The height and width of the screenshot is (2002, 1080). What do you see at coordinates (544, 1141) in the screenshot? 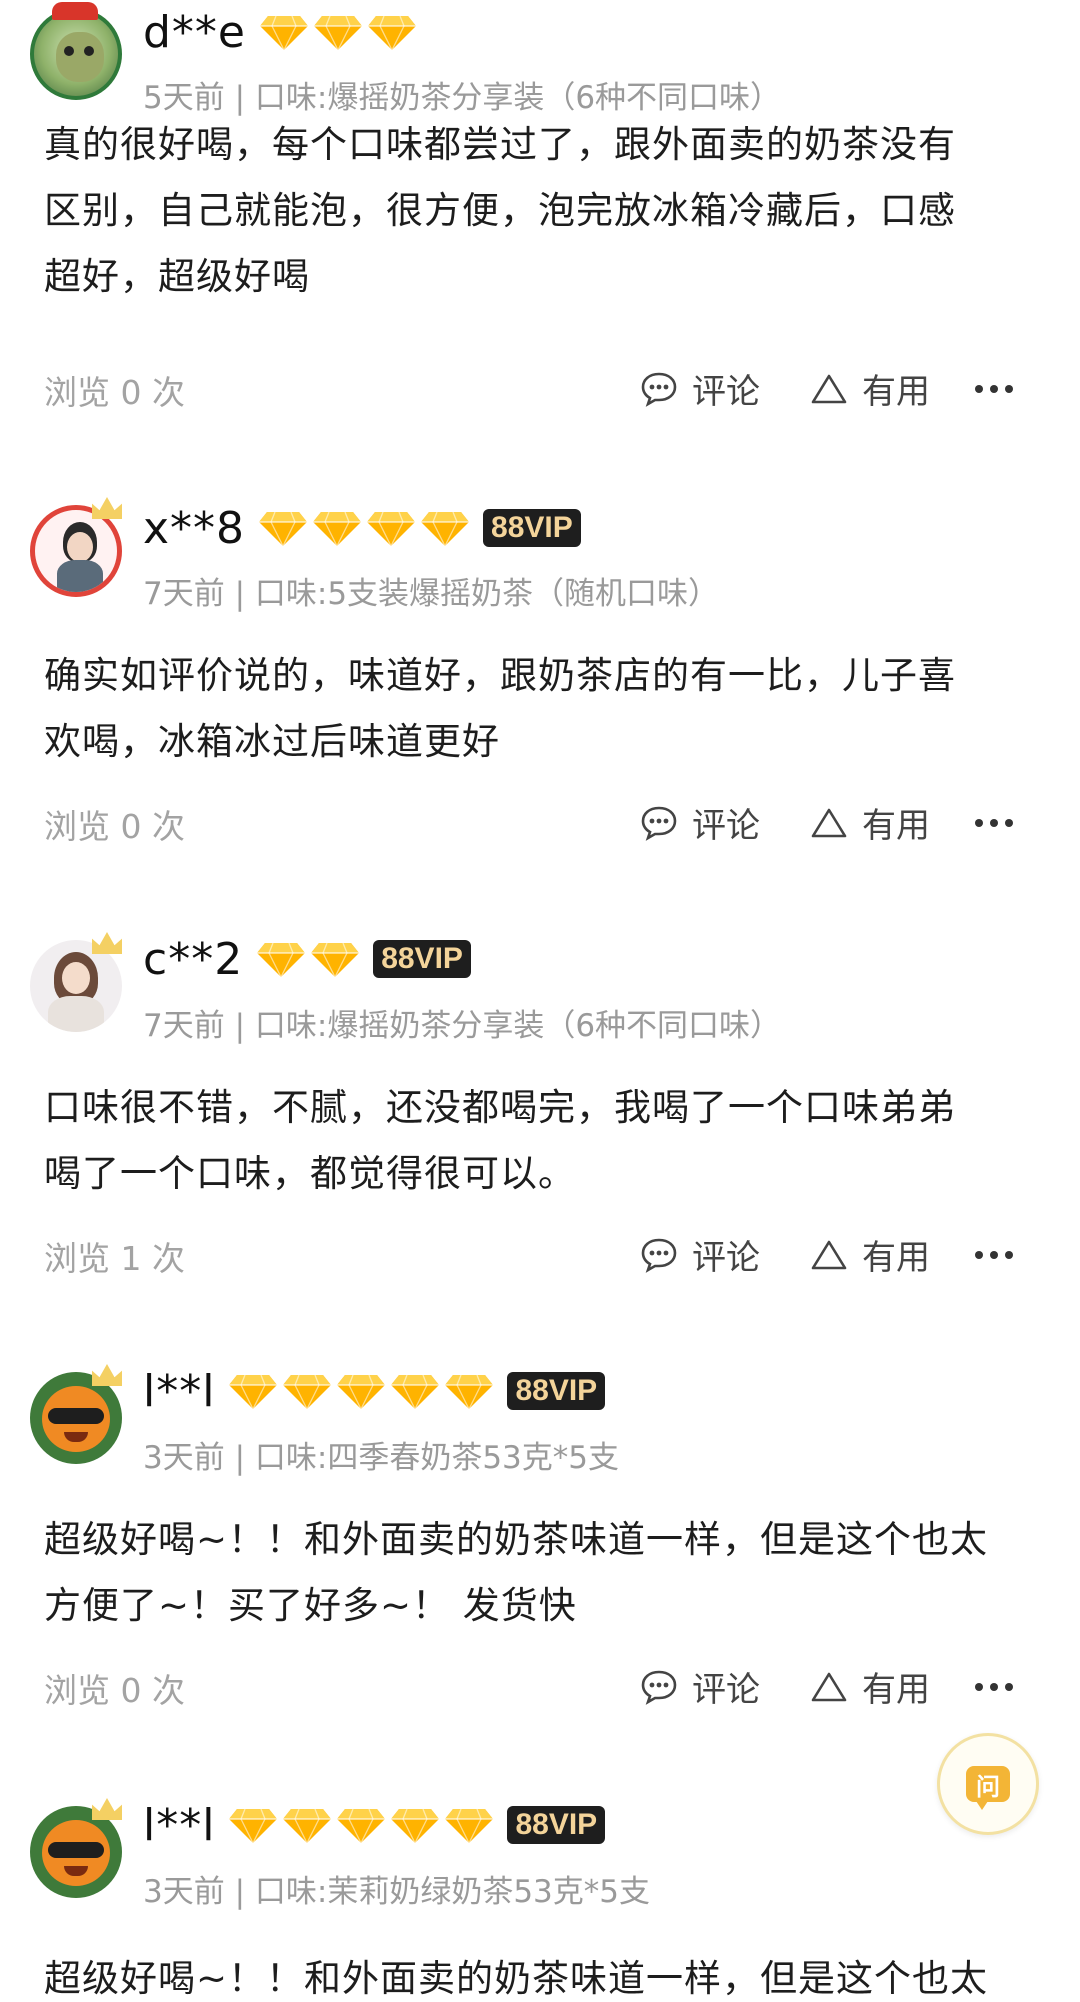
I see `review-content: 口味很不错，不腻，还没都喝完，我喝了一个口味弟弟 喝了一个口味，都觉得很可以。` at bounding box center [544, 1141].